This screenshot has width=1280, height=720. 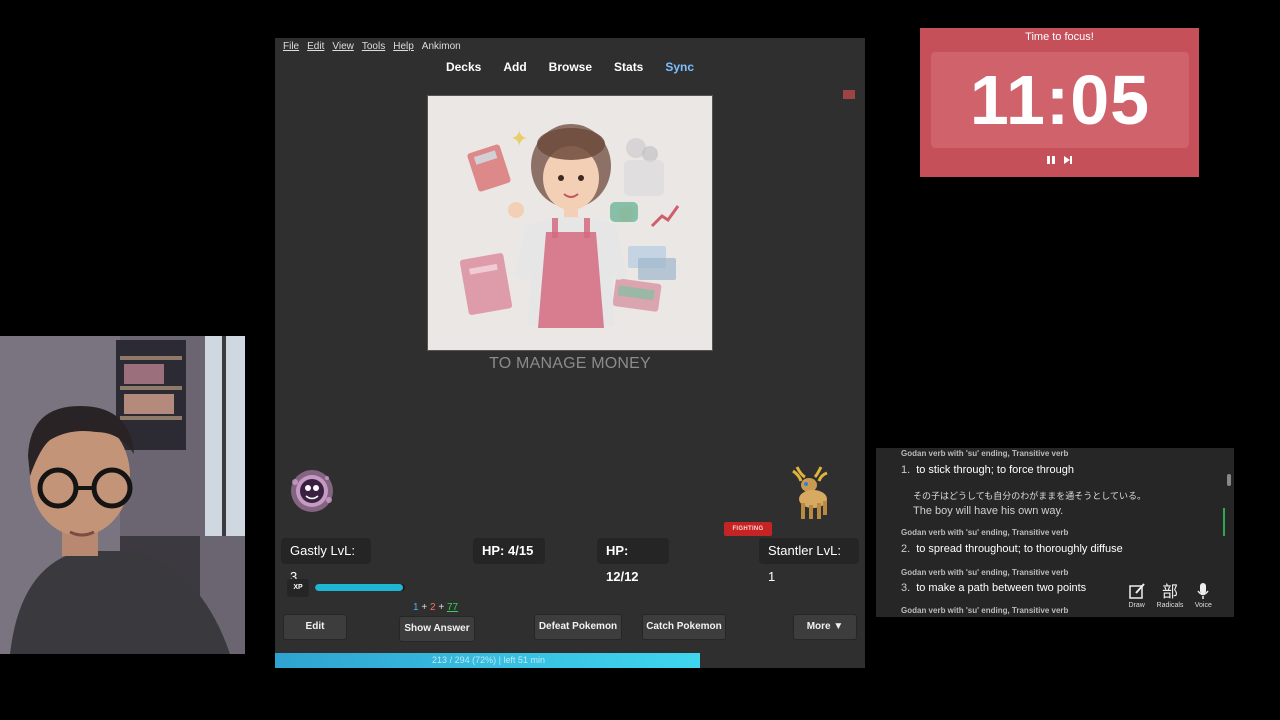 I want to click on edit-button: Edit, so click(x=315, y=627).